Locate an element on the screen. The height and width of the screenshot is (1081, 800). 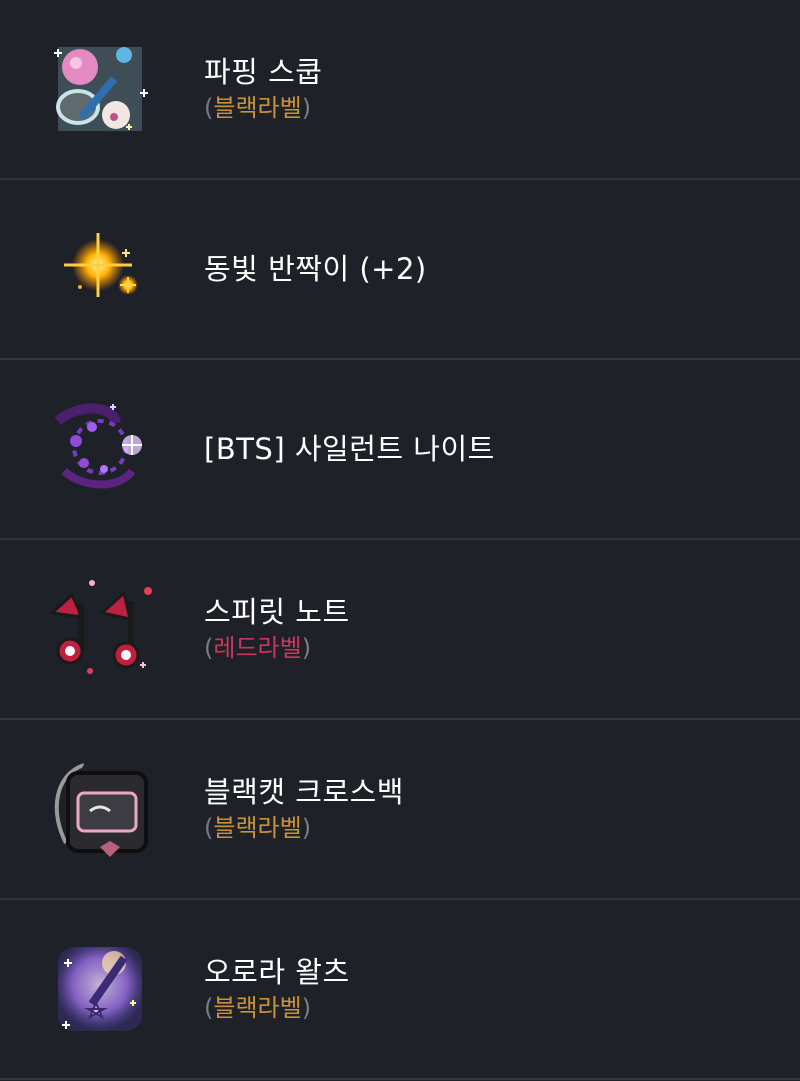
aurora-waltz-icon is located at coordinates (100, 989).